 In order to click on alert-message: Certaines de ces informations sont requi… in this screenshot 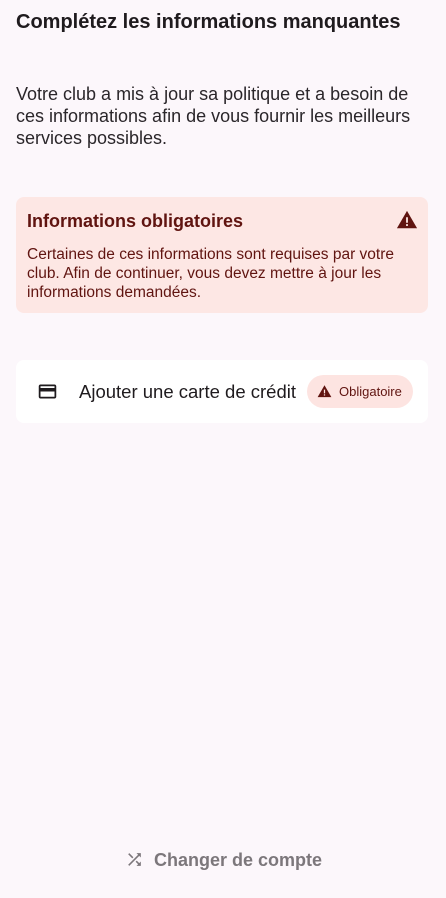, I will do `click(211, 273)`.